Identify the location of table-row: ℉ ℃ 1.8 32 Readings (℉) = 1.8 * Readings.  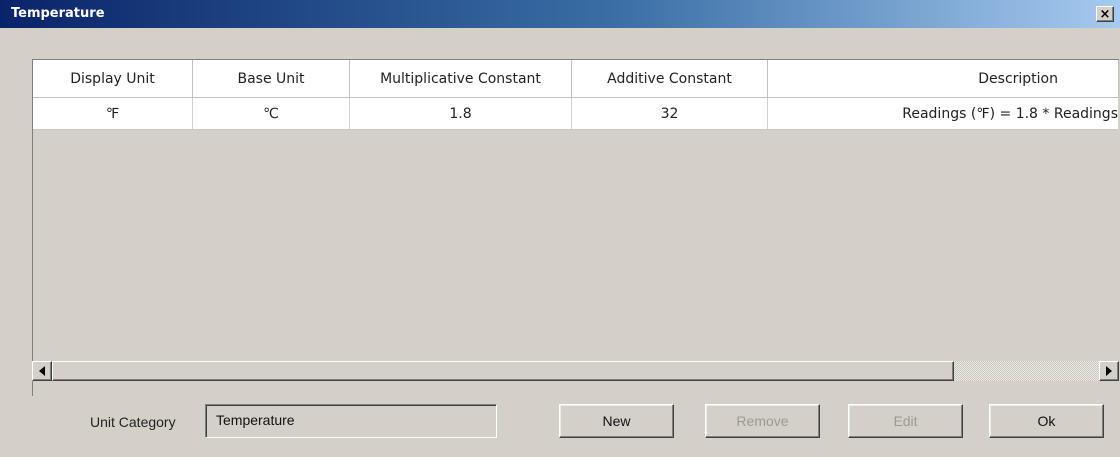
(576, 114).